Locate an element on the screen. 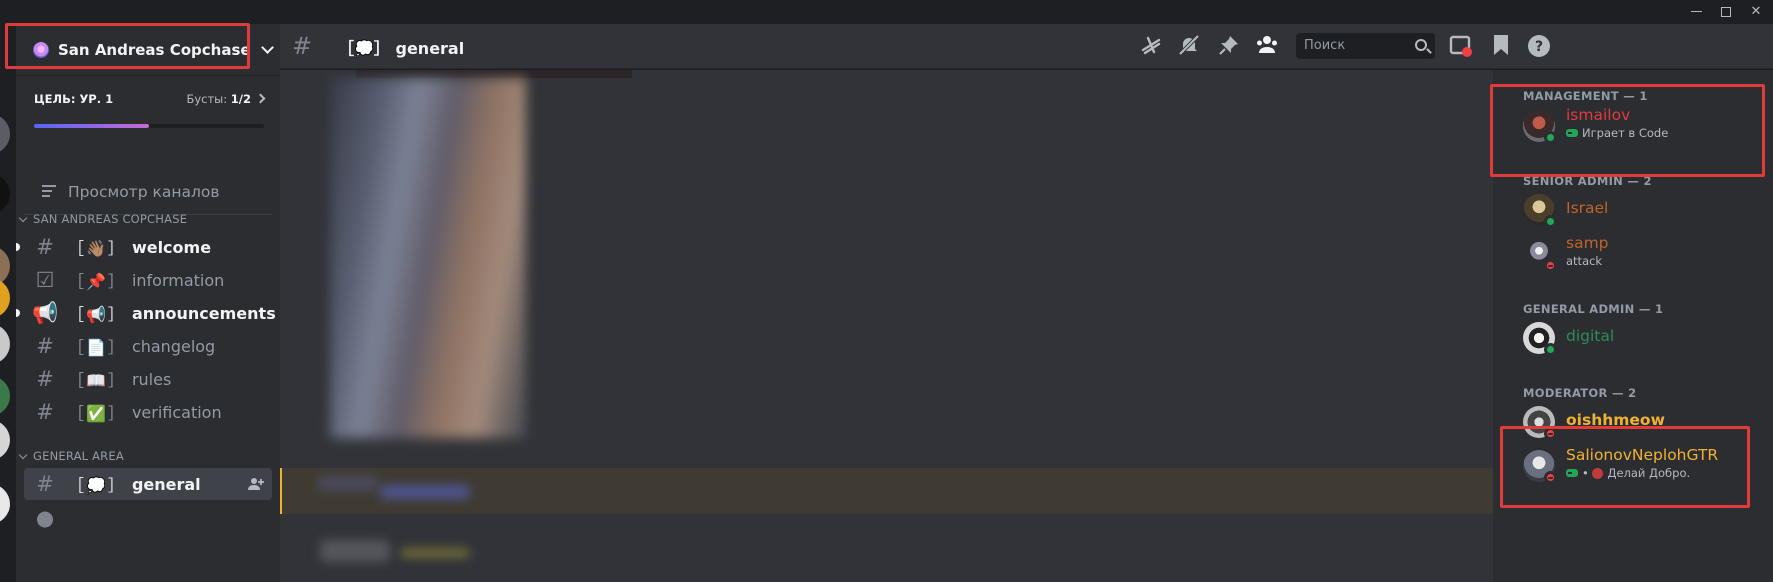 The height and width of the screenshot is (582, 1773). role-header-moderator: MODERATOR — 2 is located at coordinates (1580, 393).